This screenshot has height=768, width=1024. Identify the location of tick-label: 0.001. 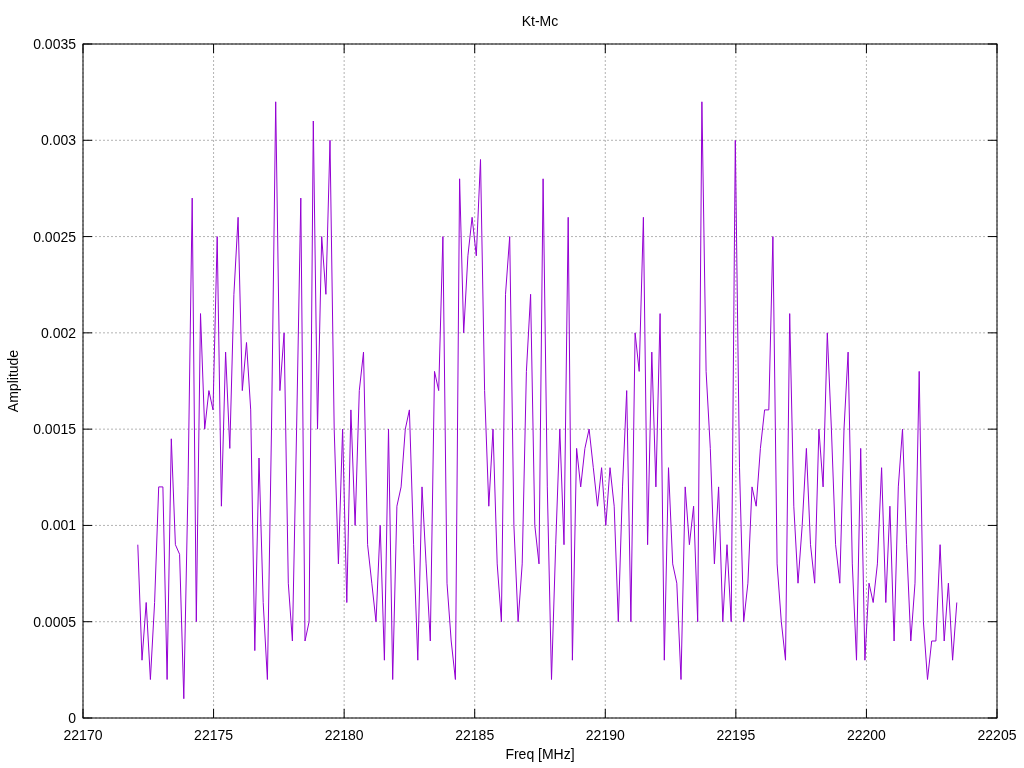
(58, 525).